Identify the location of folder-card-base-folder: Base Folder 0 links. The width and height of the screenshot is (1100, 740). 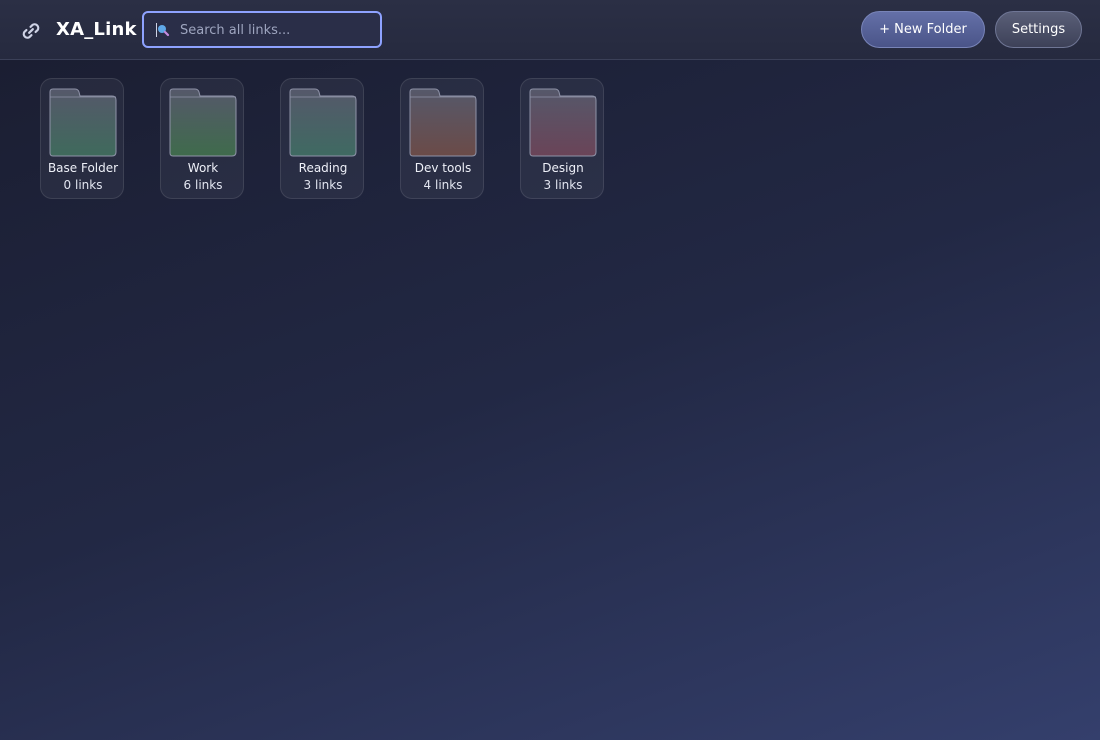
(82, 138).